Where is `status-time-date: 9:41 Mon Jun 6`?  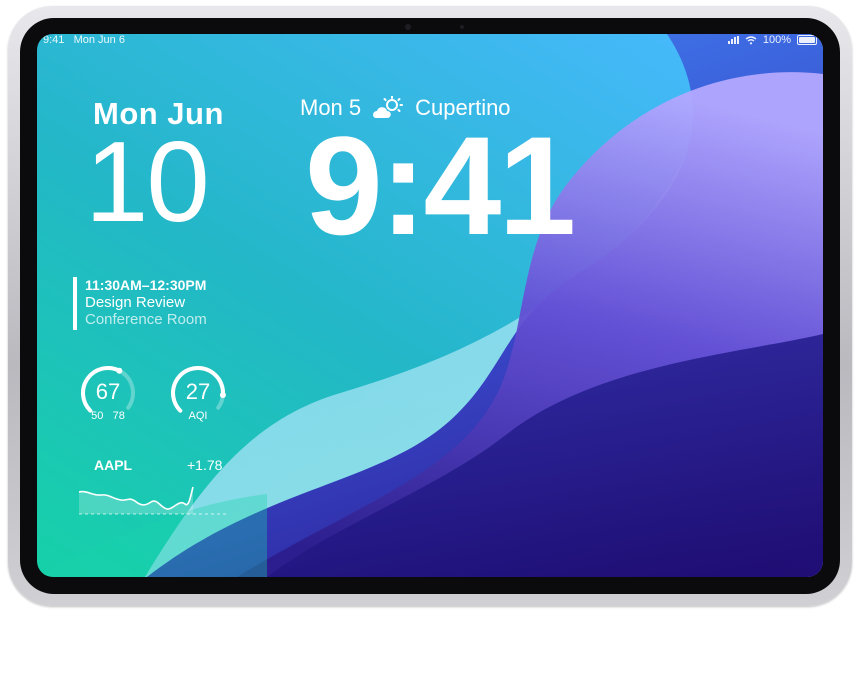 status-time-date: 9:41 Mon Jun 6 is located at coordinates (84, 40).